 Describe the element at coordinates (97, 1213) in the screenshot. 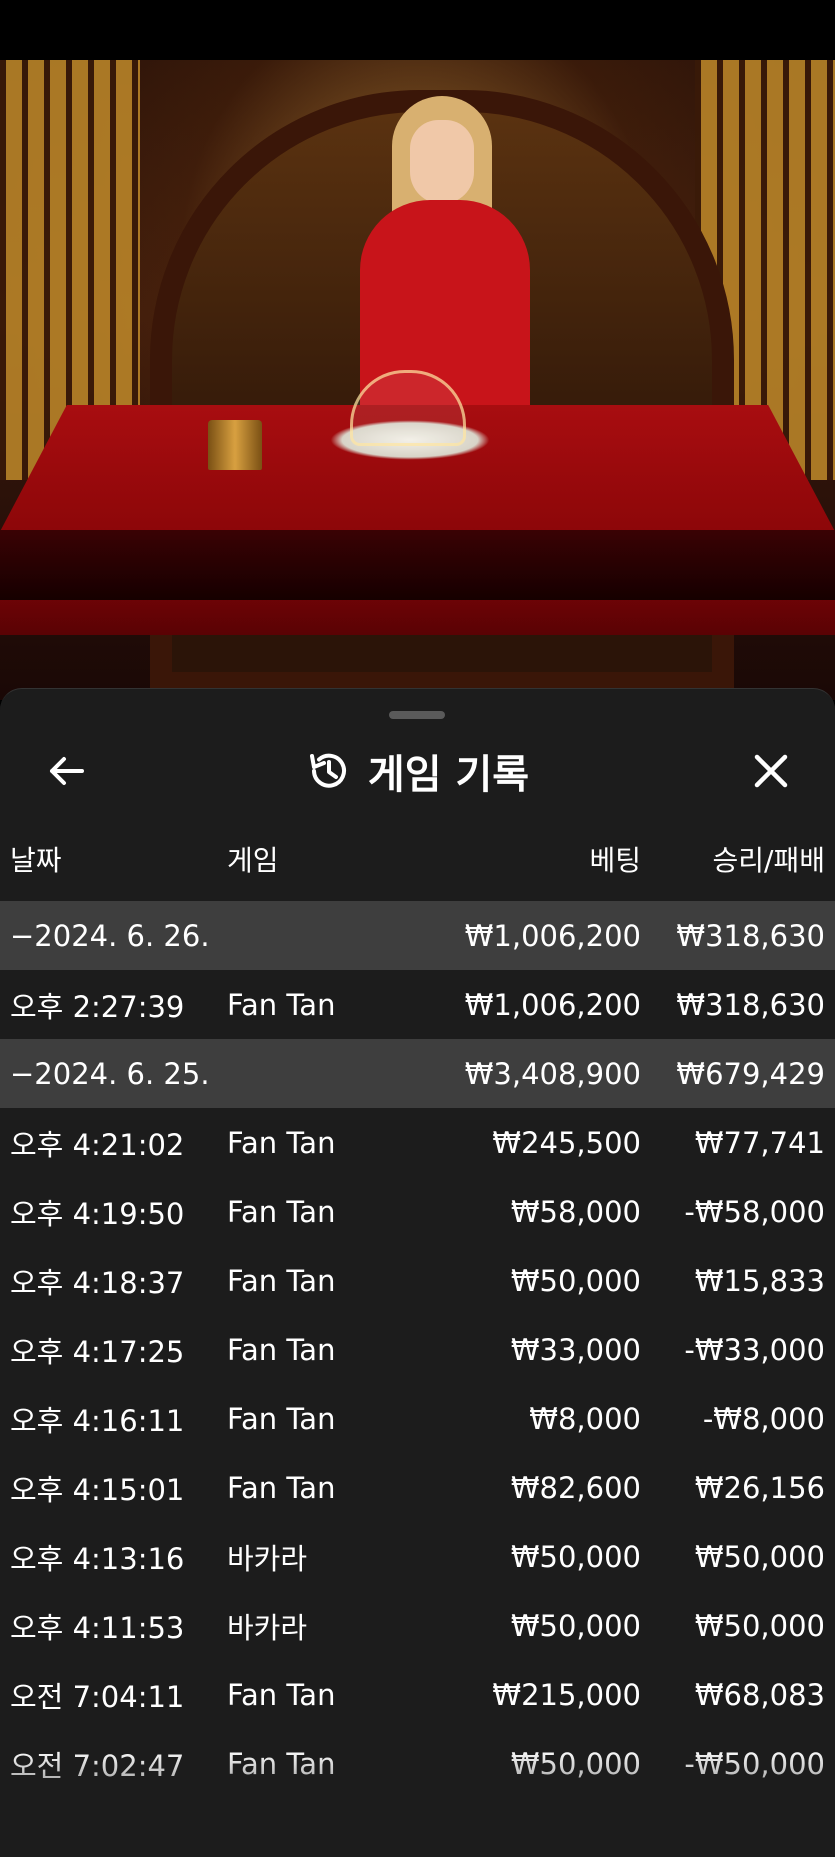

I see `row-date: 오후 4:19:50` at that location.